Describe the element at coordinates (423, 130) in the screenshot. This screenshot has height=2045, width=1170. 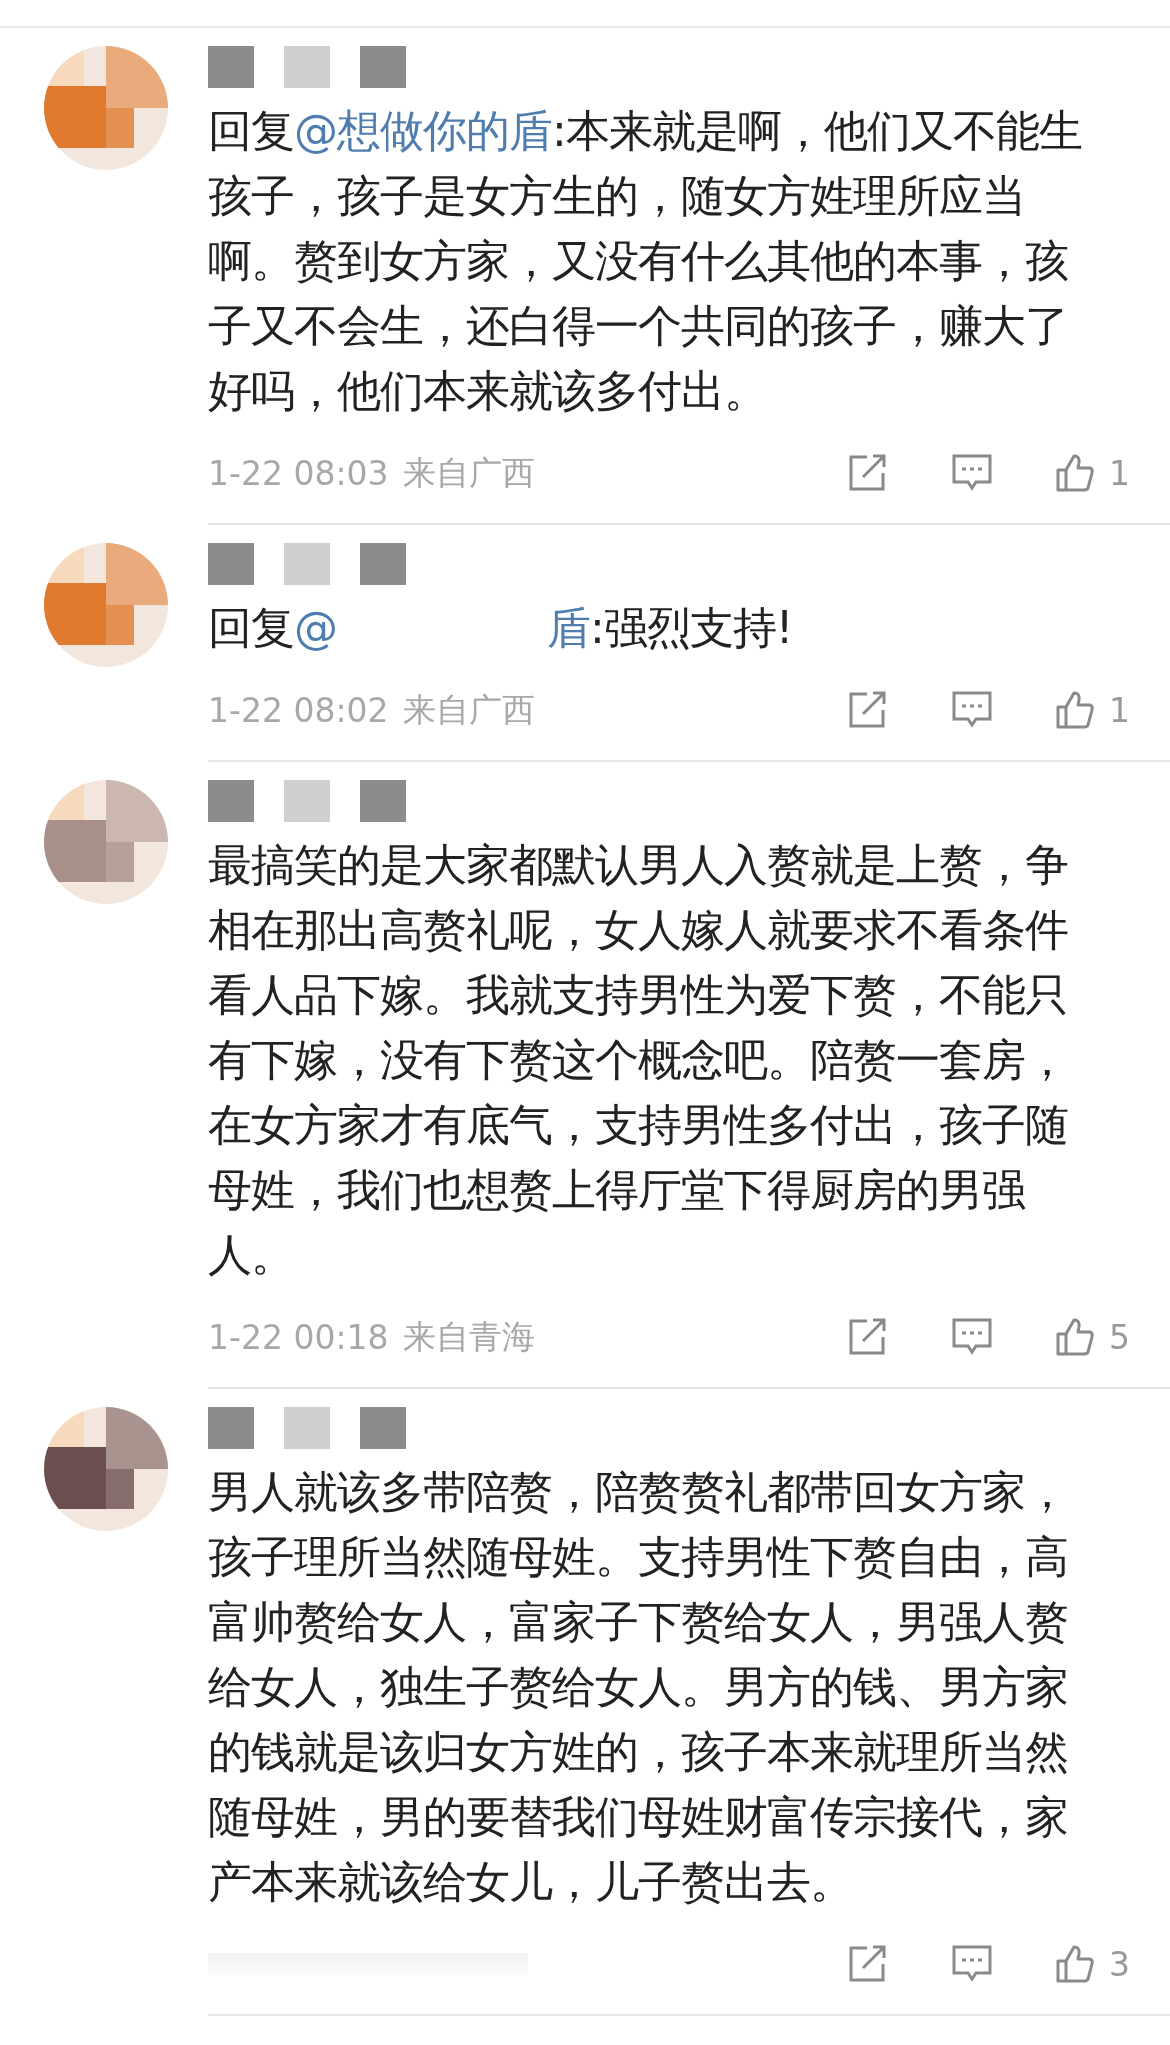
I see `mention-link: @想做你的盾` at that location.